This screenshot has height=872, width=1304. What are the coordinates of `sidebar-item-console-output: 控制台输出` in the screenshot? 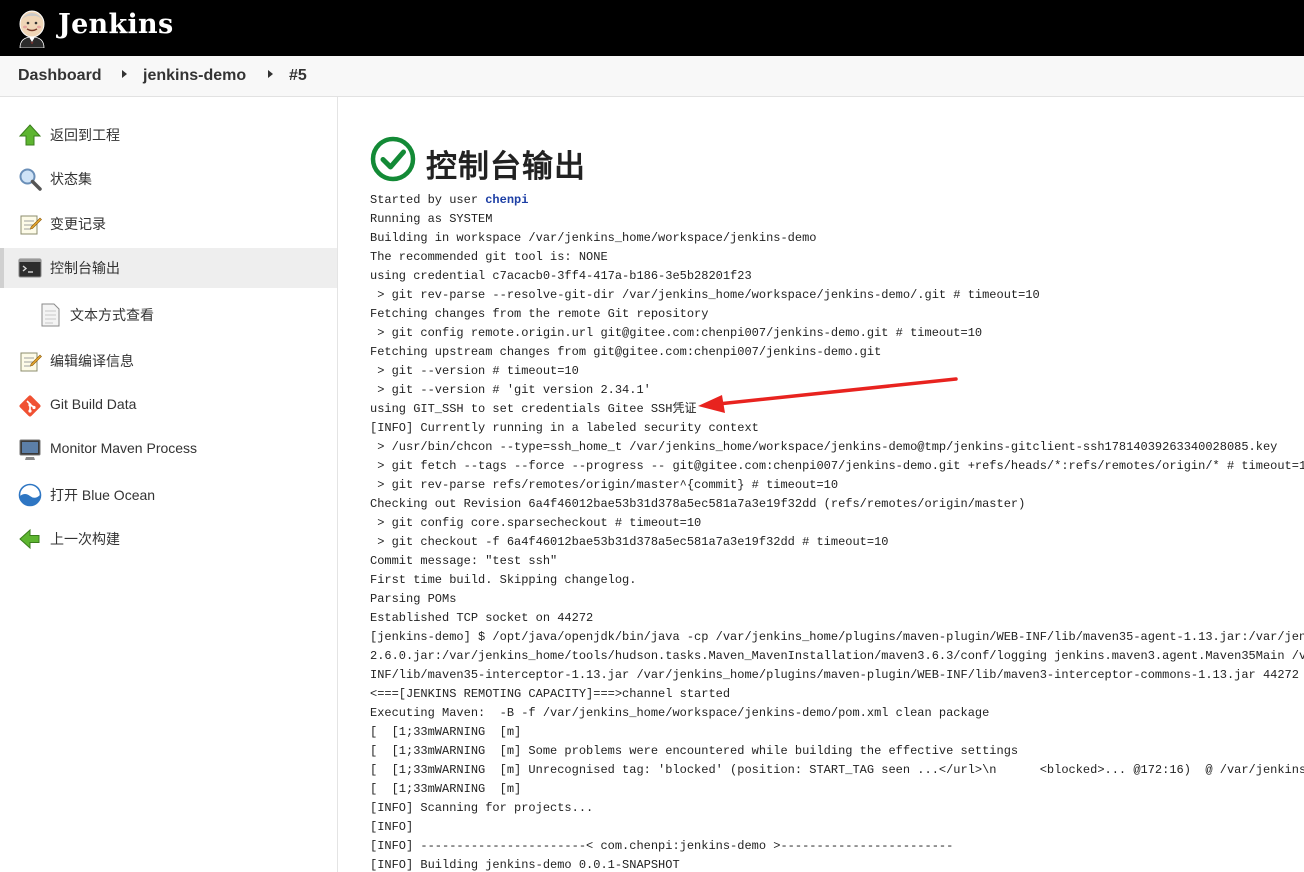 It's located at (168, 268).